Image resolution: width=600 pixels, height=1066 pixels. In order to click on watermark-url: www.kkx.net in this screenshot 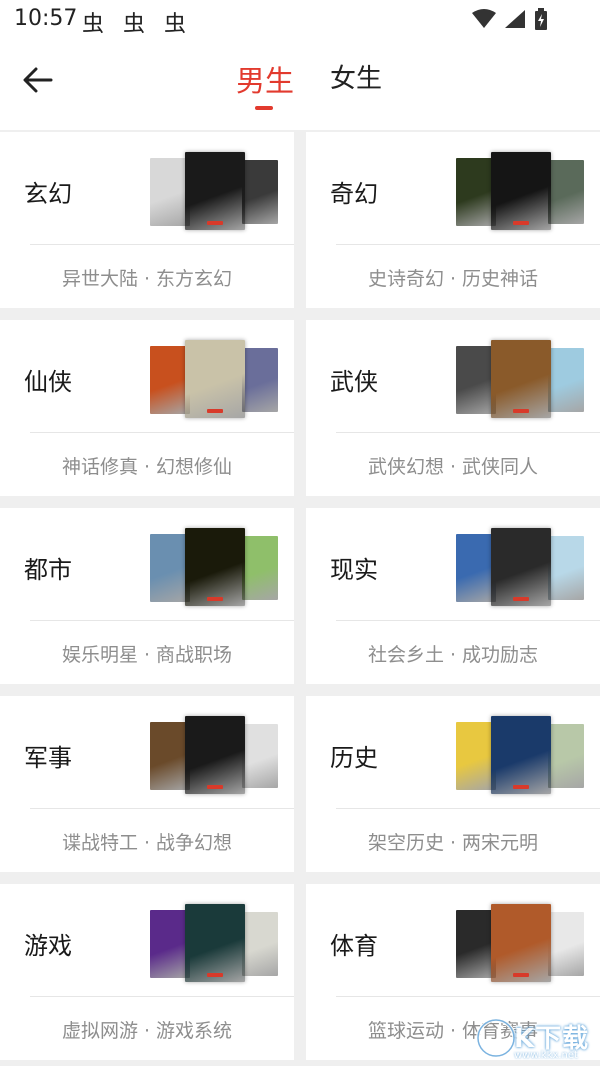, I will do `click(546, 1055)`.